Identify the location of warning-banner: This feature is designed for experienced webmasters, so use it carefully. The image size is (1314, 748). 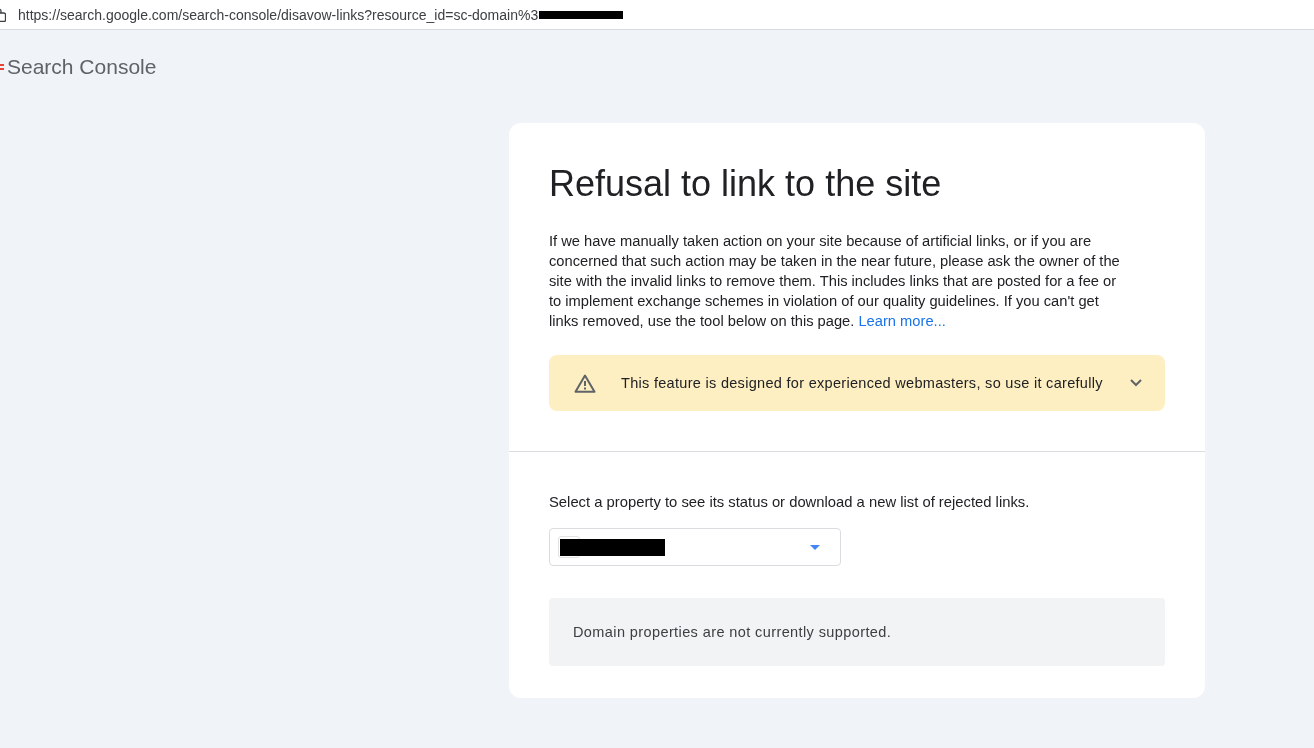
(857, 383).